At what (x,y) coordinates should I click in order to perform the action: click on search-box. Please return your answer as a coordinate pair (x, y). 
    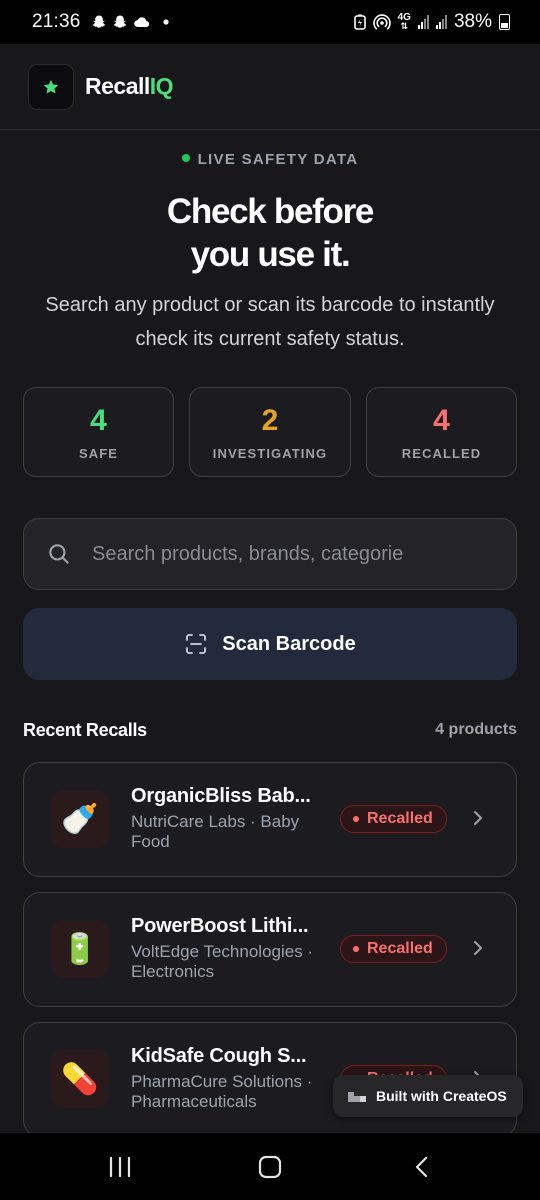
    Looking at the image, I should click on (270, 554).